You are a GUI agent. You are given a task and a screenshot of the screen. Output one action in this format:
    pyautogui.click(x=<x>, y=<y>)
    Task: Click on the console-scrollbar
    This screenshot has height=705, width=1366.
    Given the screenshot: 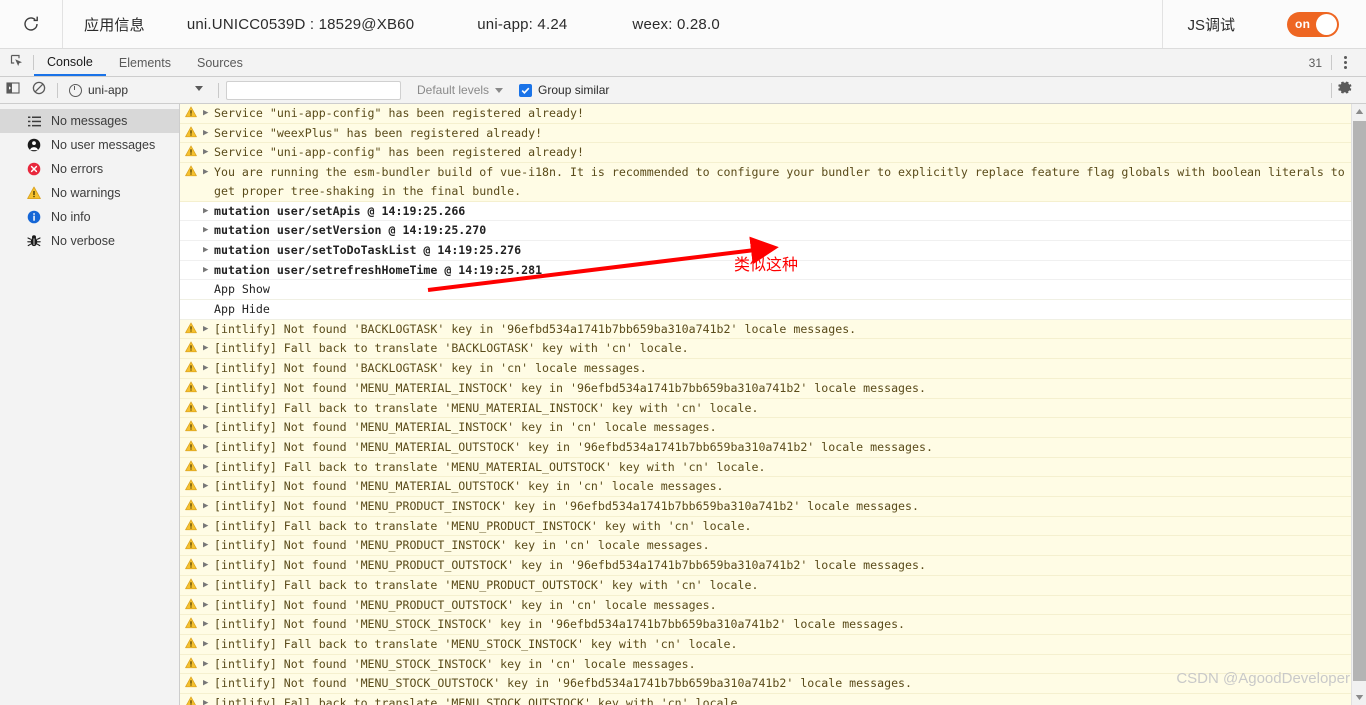 What is the action you would take?
    pyautogui.click(x=1358, y=404)
    